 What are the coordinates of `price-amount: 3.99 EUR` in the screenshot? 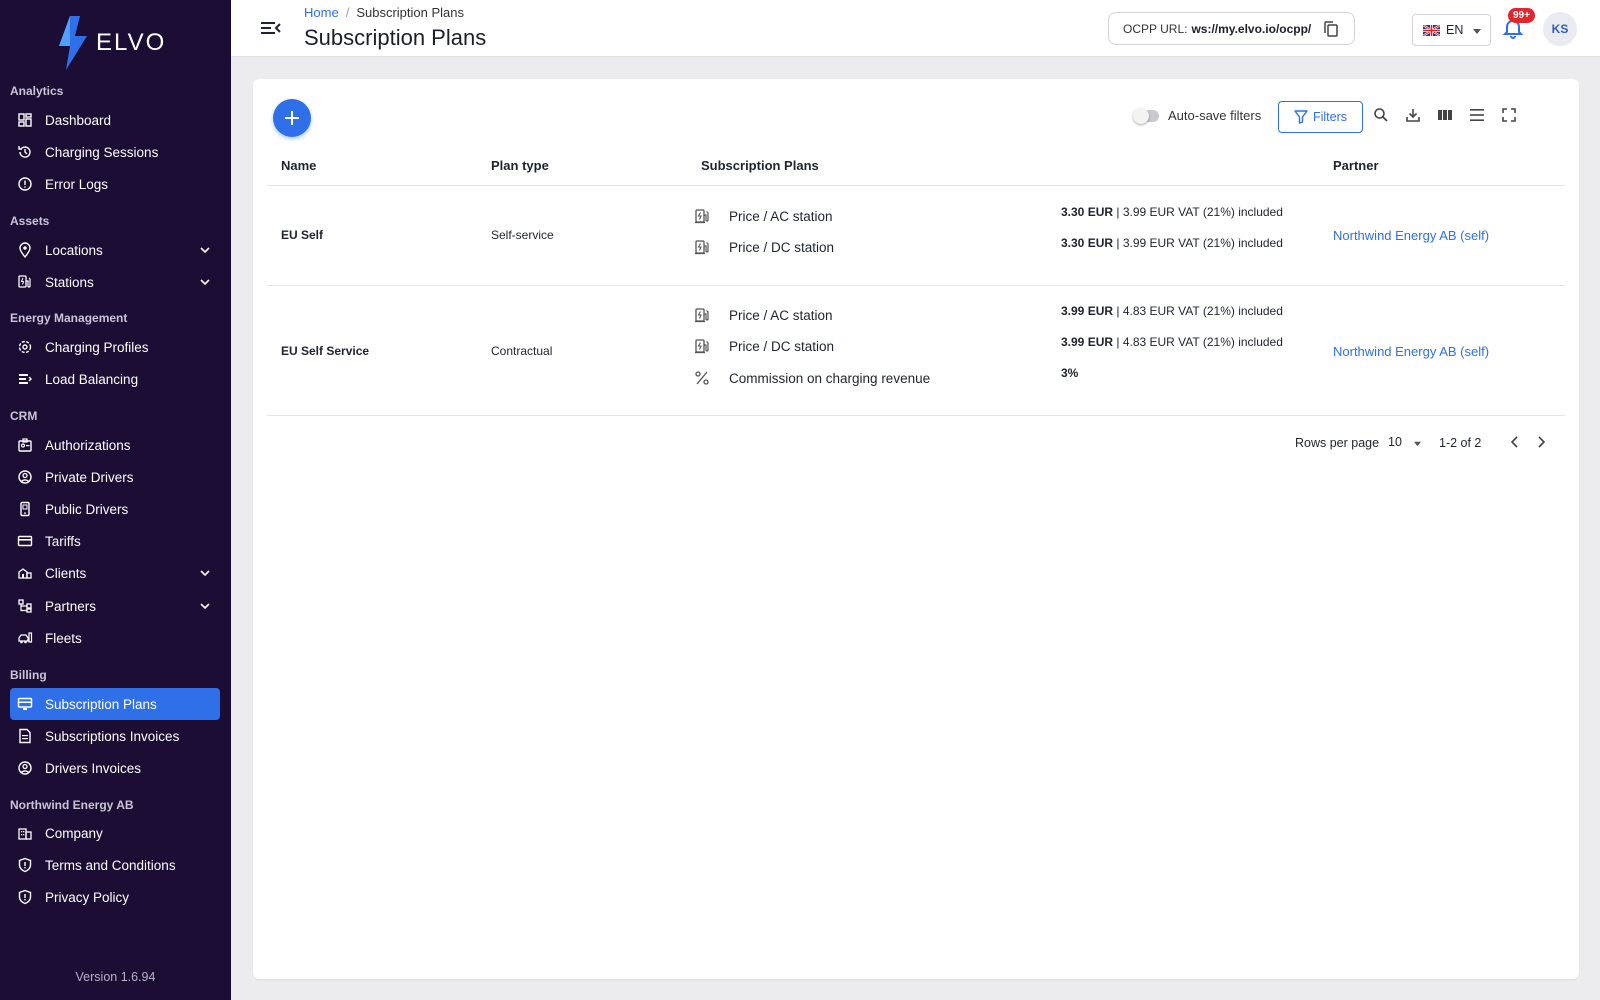 It's located at (1087, 342).